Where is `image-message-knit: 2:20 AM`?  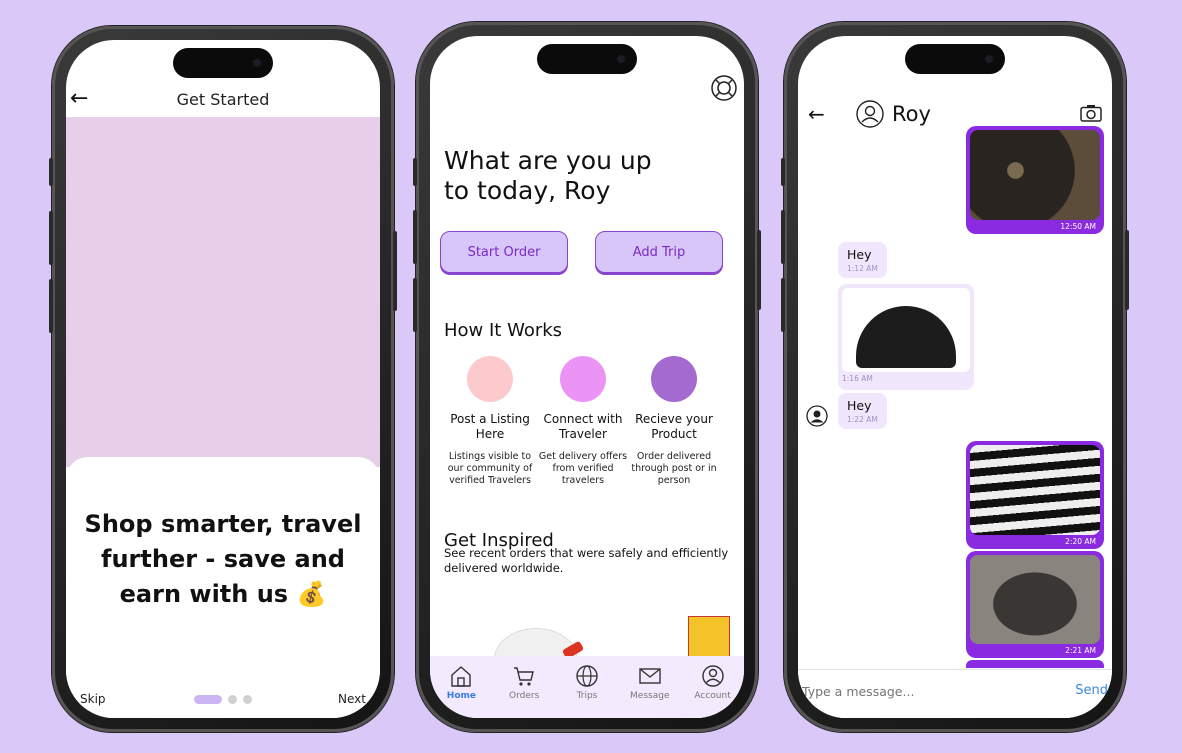 image-message-knit: 2:20 AM is located at coordinates (1035, 495).